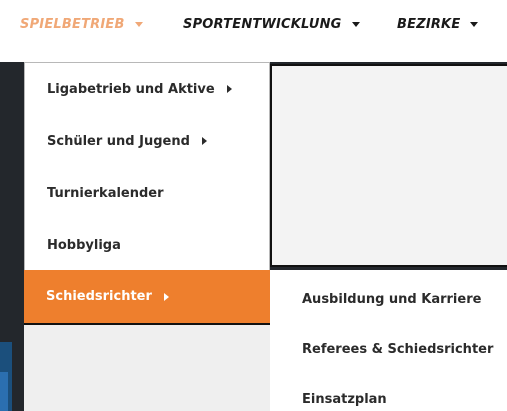 The image size is (507, 411). I want to click on nav-sportentwicklung: SPORTENTWICKLUNG, so click(271, 24).